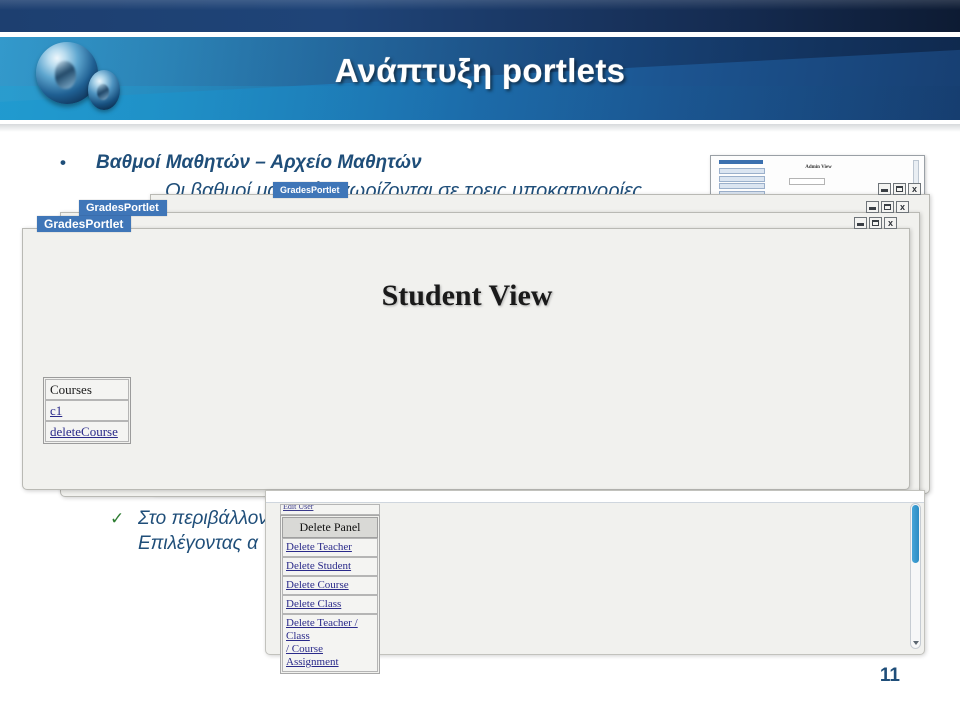 The image size is (960, 701). What do you see at coordinates (298, 507) in the screenshot?
I see `edit-user-label: Edit User` at bounding box center [298, 507].